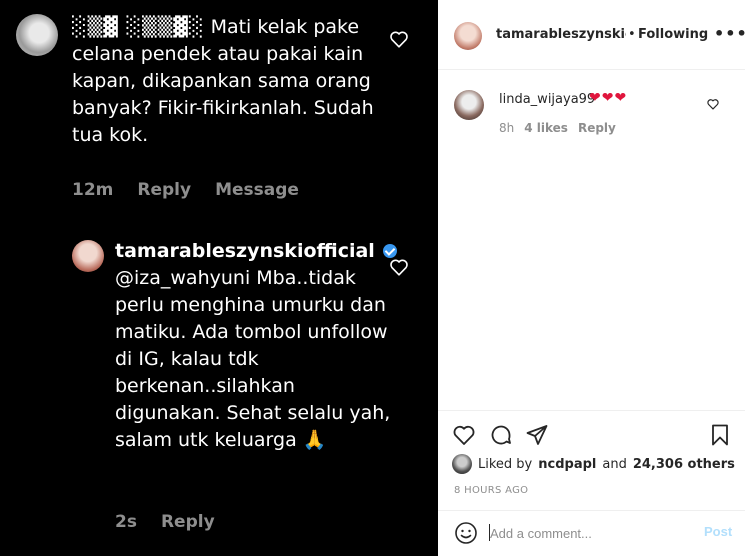  Describe the element at coordinates (718, 531) in the screenshot. I see `post-button: Post` at that location.